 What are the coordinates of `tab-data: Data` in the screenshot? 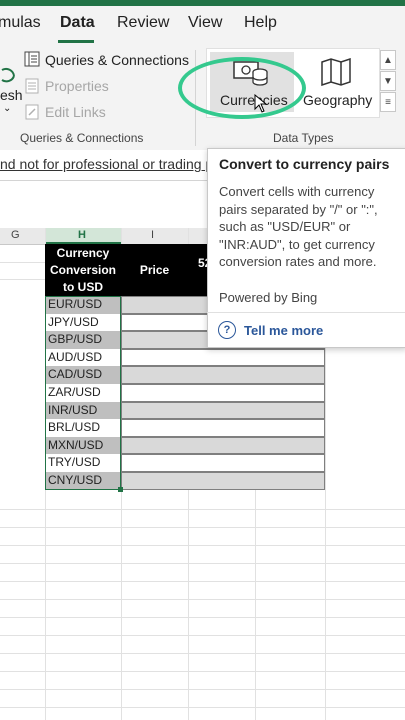 It's located at (77, 23).